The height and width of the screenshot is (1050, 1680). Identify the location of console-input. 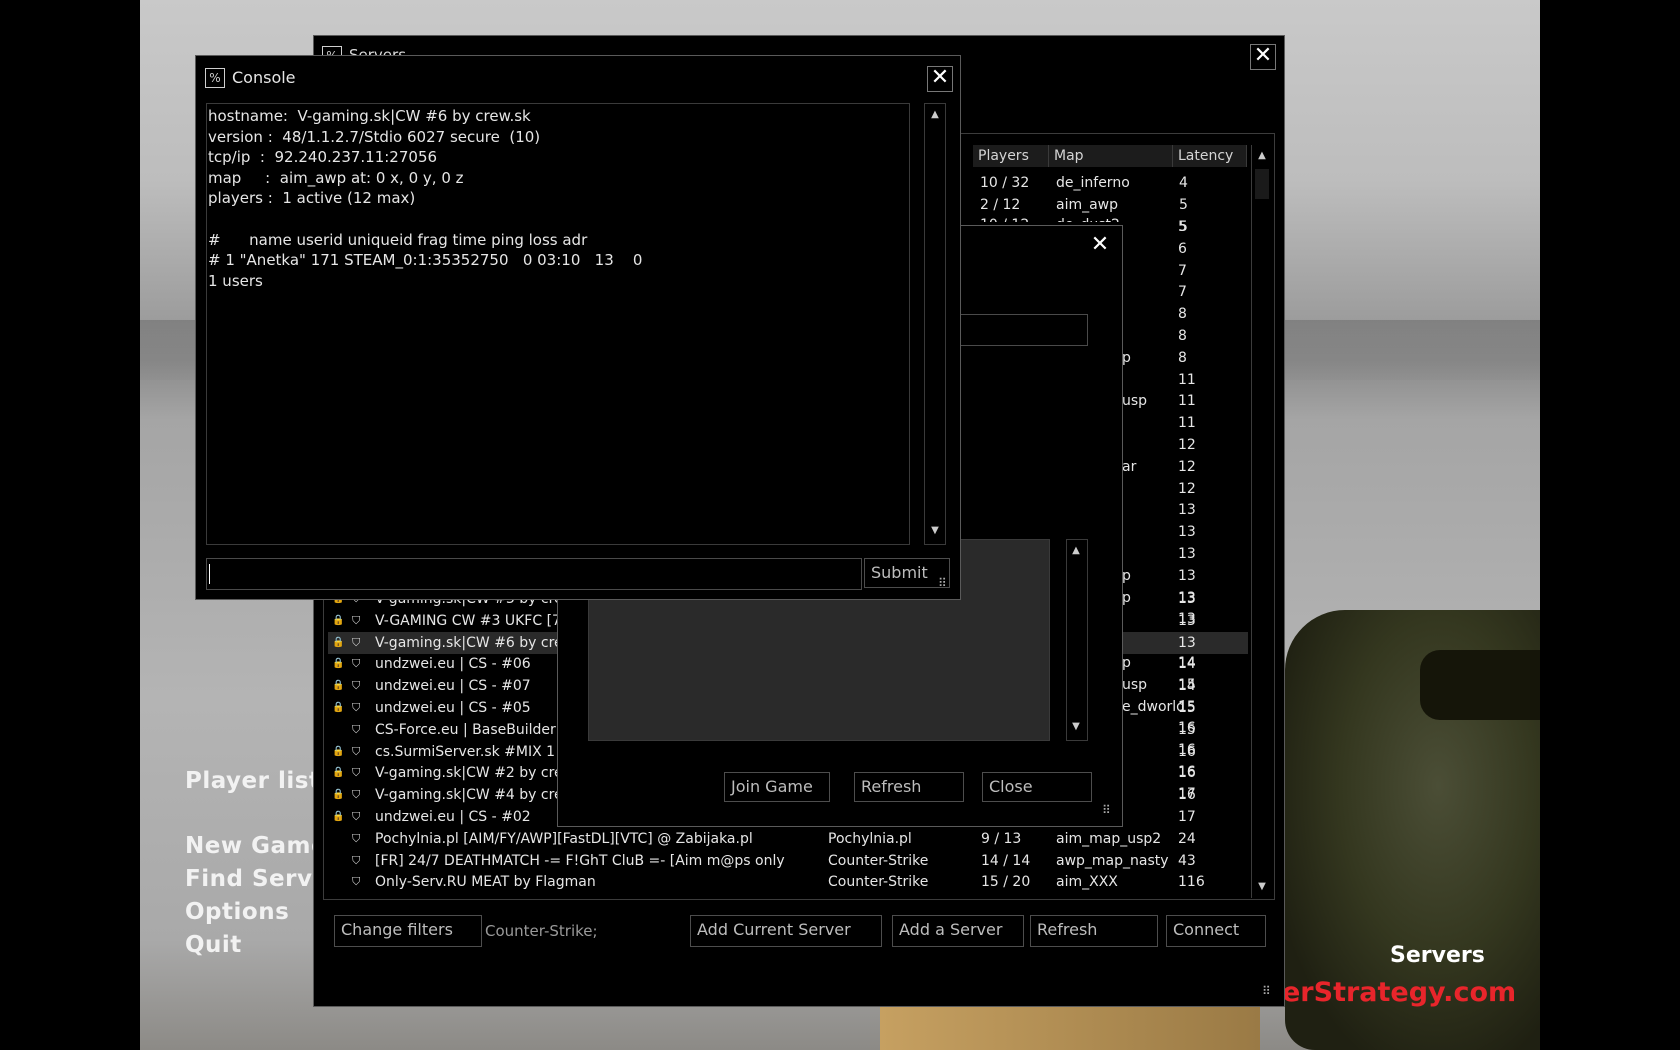
(534, 574).